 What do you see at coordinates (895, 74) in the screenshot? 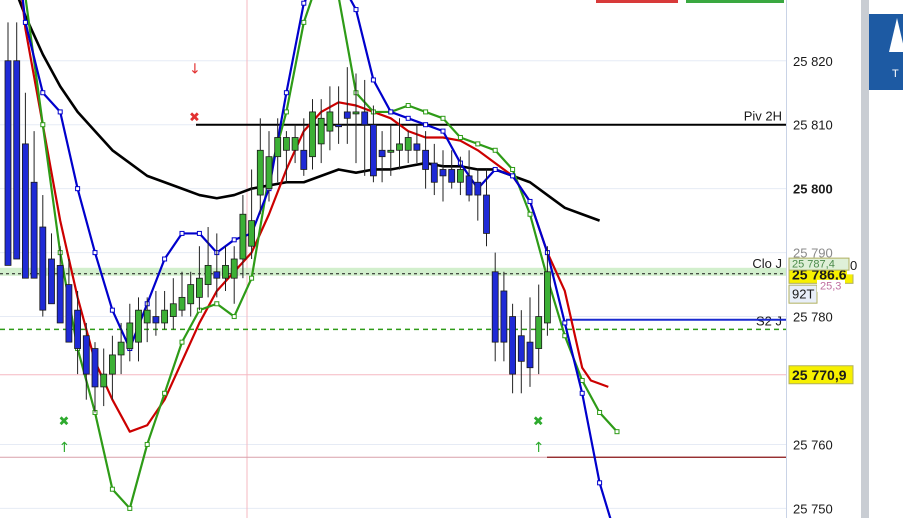
I see `panel-logo-letter: T` at bounding box center [895, 74].